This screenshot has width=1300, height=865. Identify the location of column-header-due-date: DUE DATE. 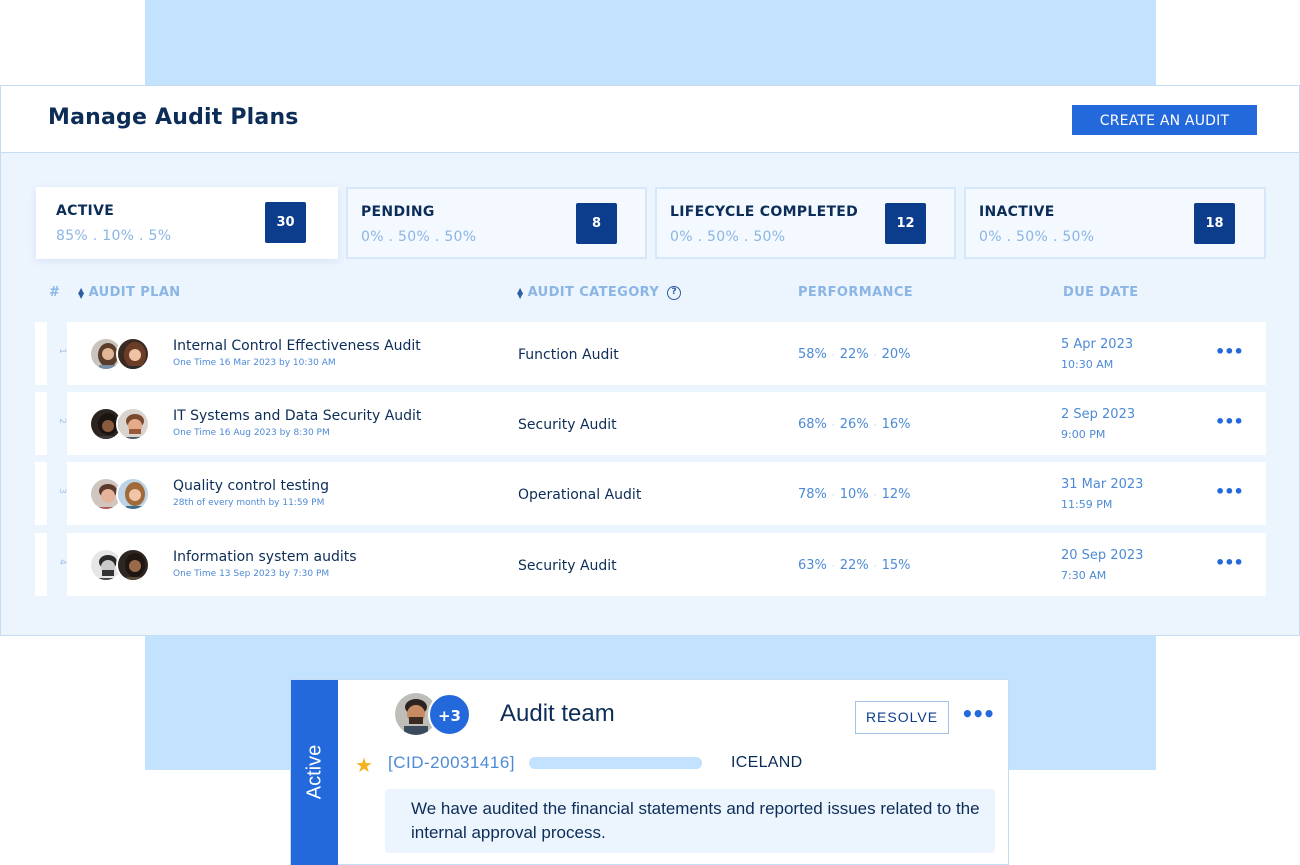
(1101, 292).